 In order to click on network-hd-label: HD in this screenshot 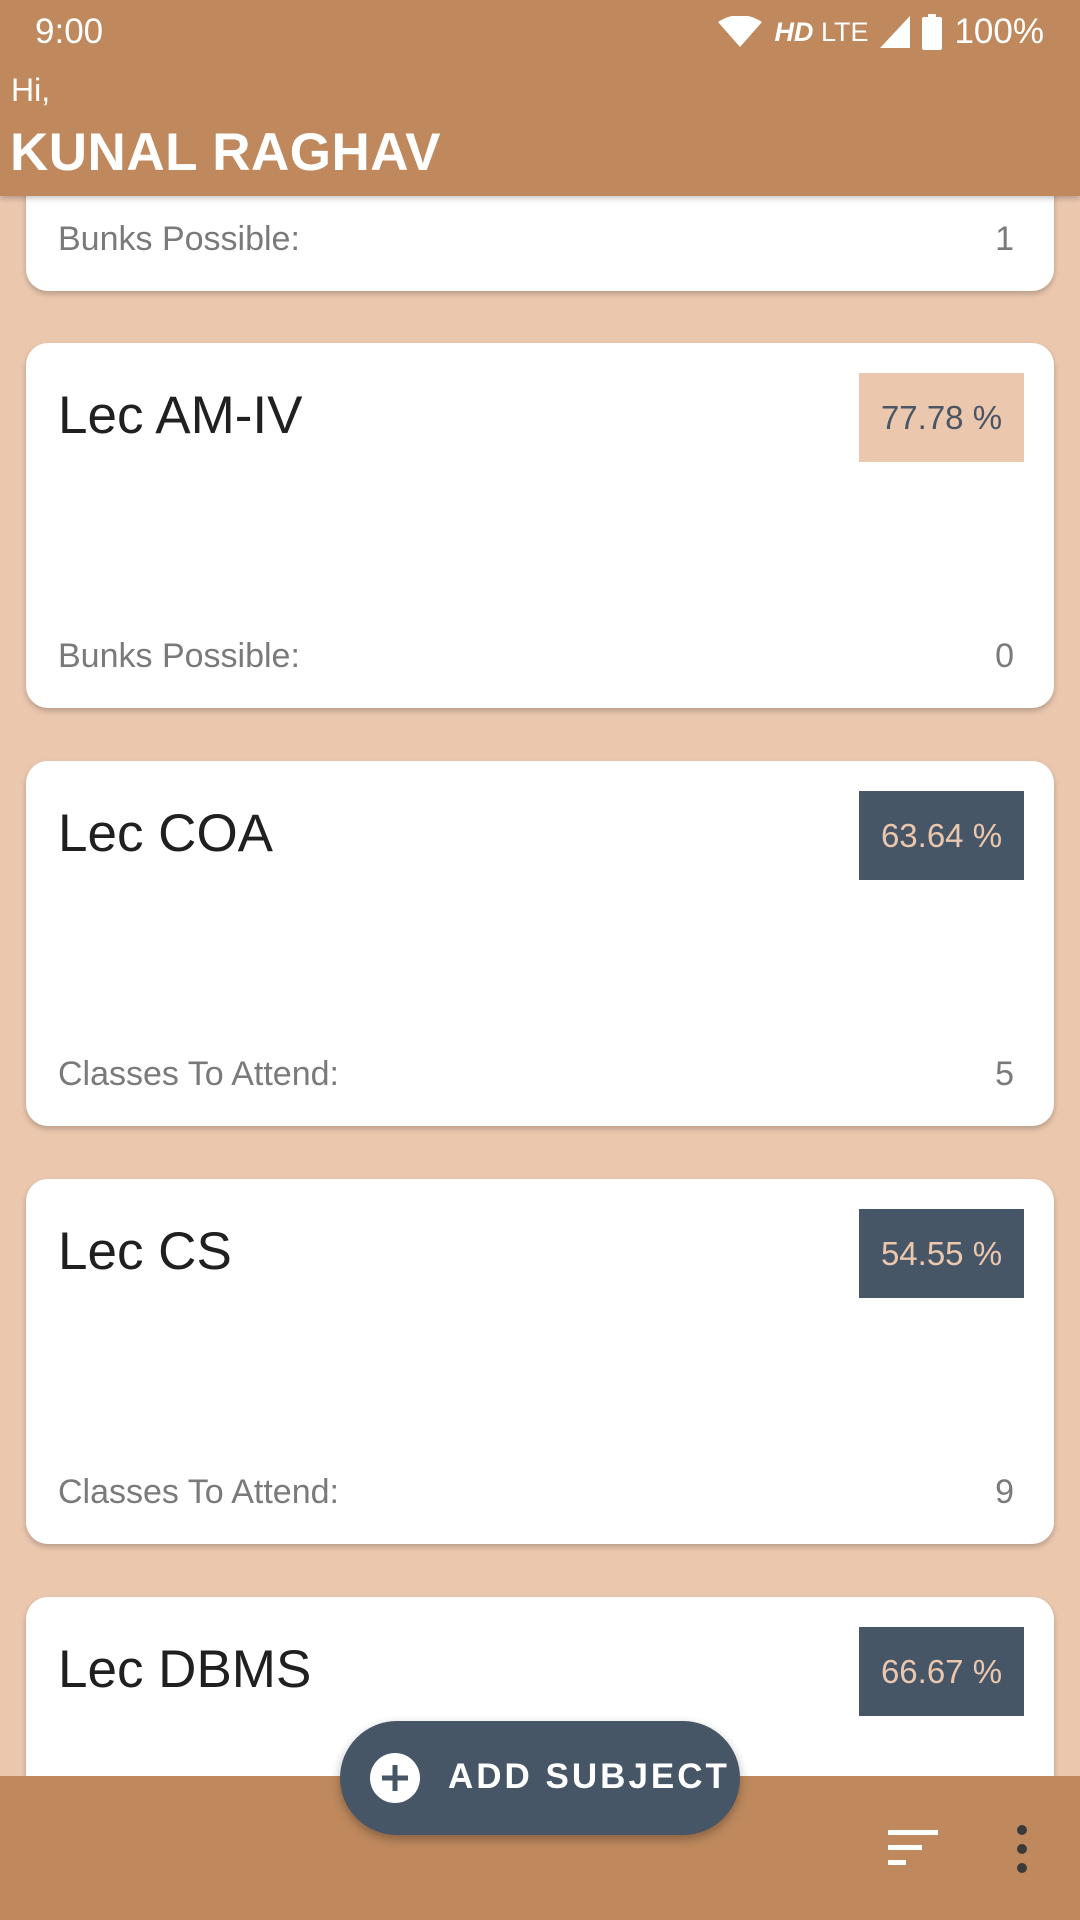, I will do `click(794, 31)`.